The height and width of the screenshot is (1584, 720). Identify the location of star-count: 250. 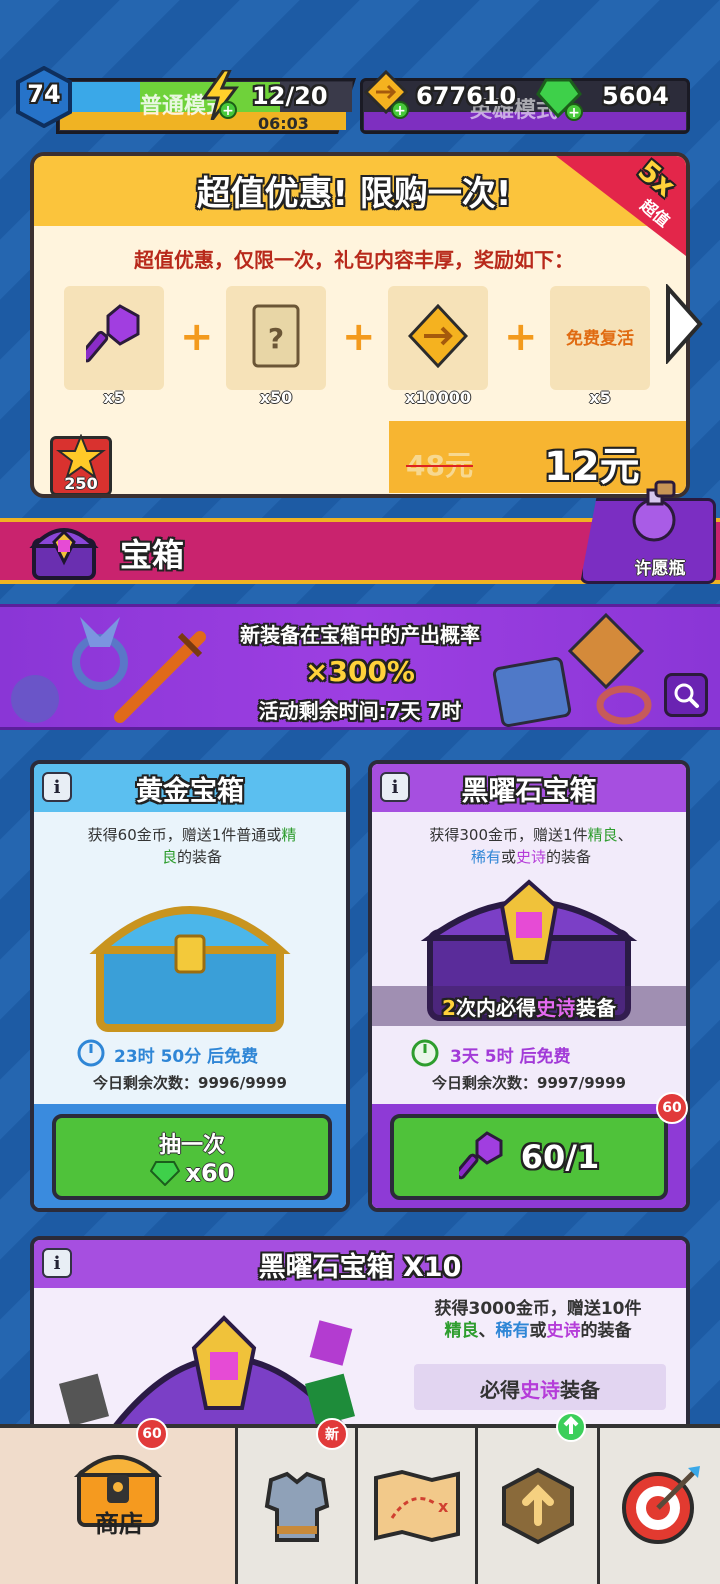
(81, 483).